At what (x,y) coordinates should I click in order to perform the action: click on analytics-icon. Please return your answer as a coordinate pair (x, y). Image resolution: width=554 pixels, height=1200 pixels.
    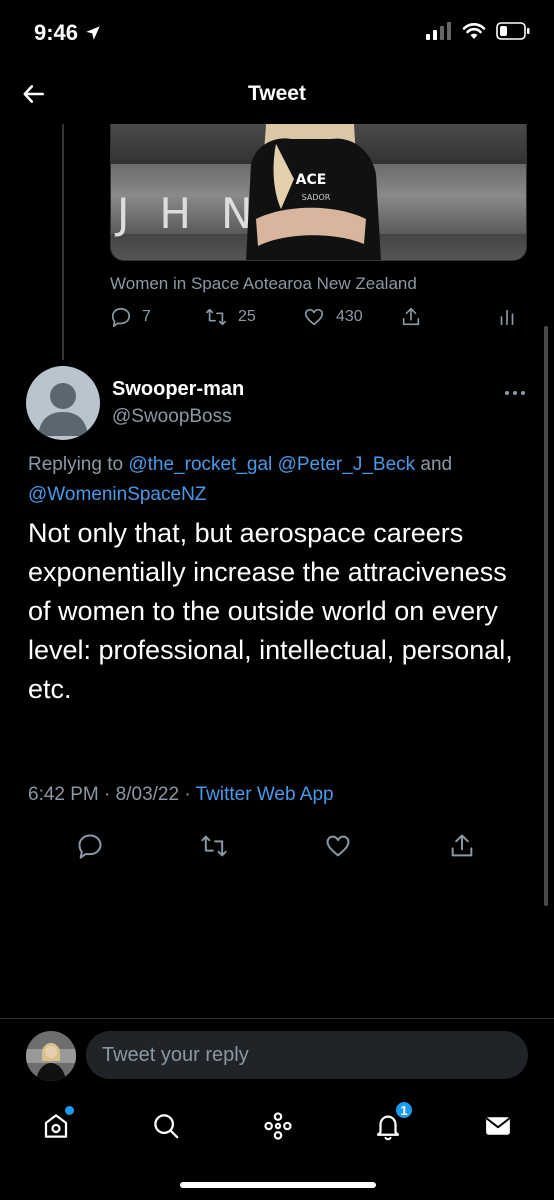
    Looking at the image, I should click on (507, 317).